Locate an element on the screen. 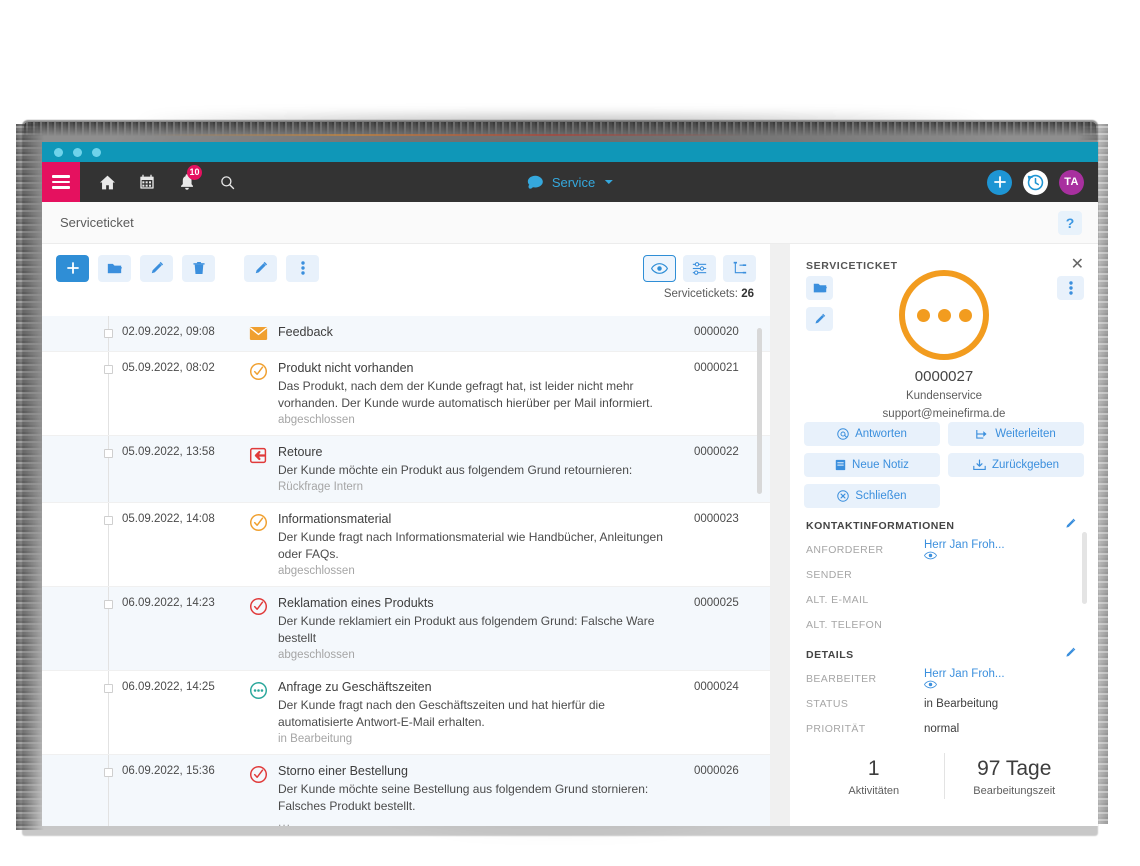  close-icon: ✕ is located at coordinates (1077, 265).